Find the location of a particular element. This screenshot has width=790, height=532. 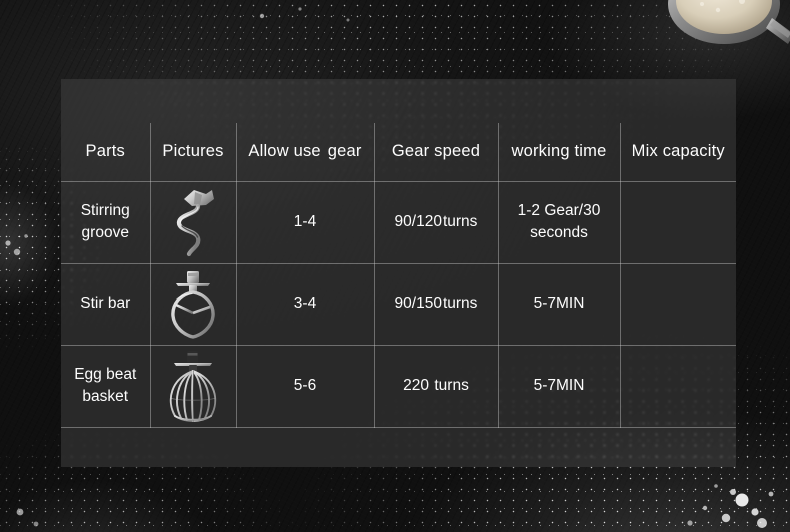

table-row: Egg beat basket 5-6 220 turns 5-7MIN is located at coordinates (398, 386).